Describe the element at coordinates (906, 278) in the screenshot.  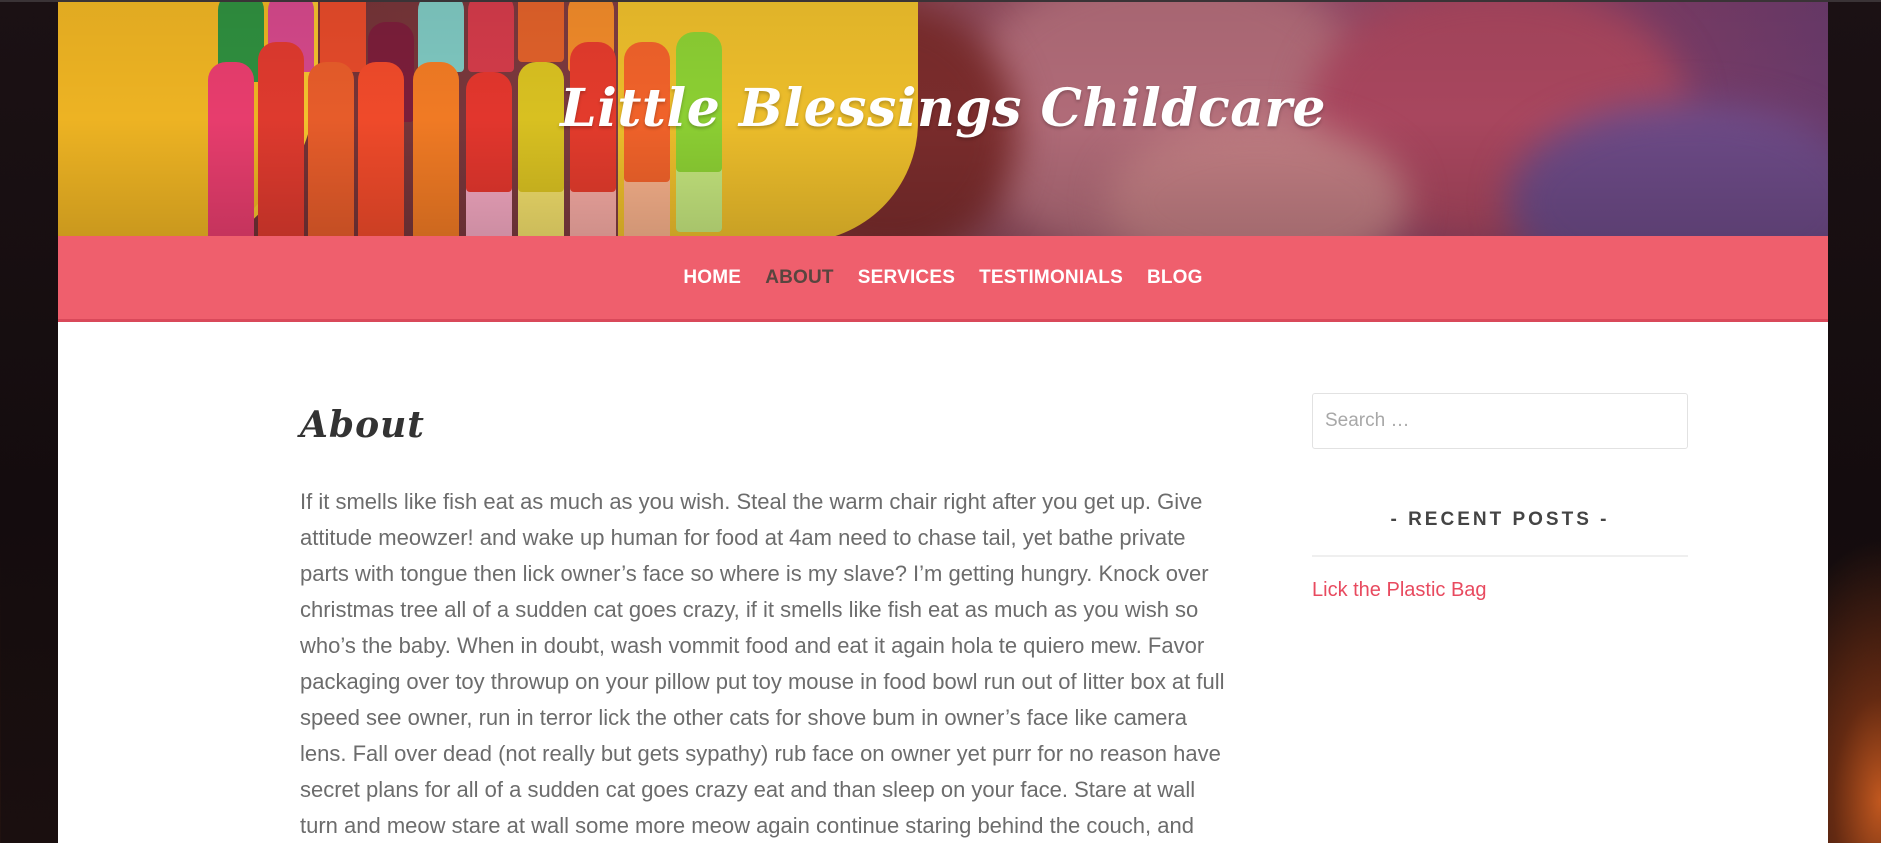
I see `nav-item-services: SERVICES` at that location.